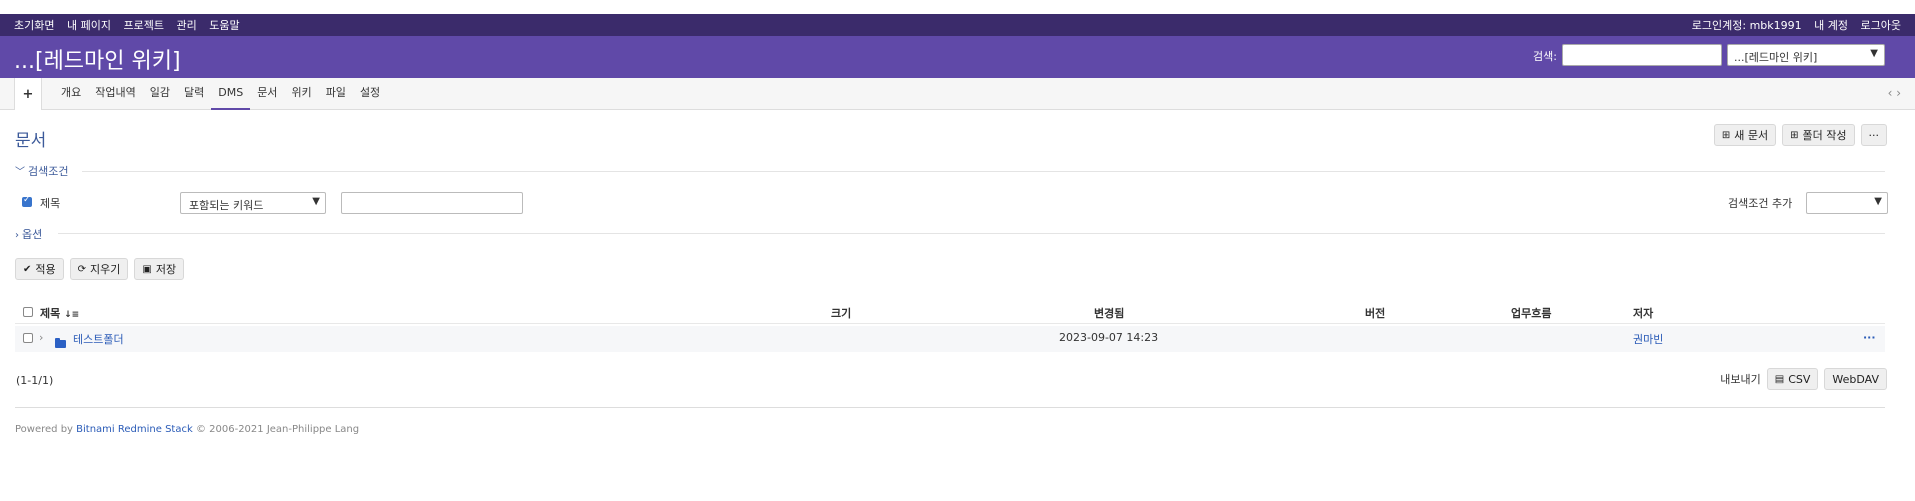 The width and height of the screenshot is (1915, 501). Describe the element at coordinates (50, 203) in the screenshot. I see `filter-title-label: 제목` at that location.